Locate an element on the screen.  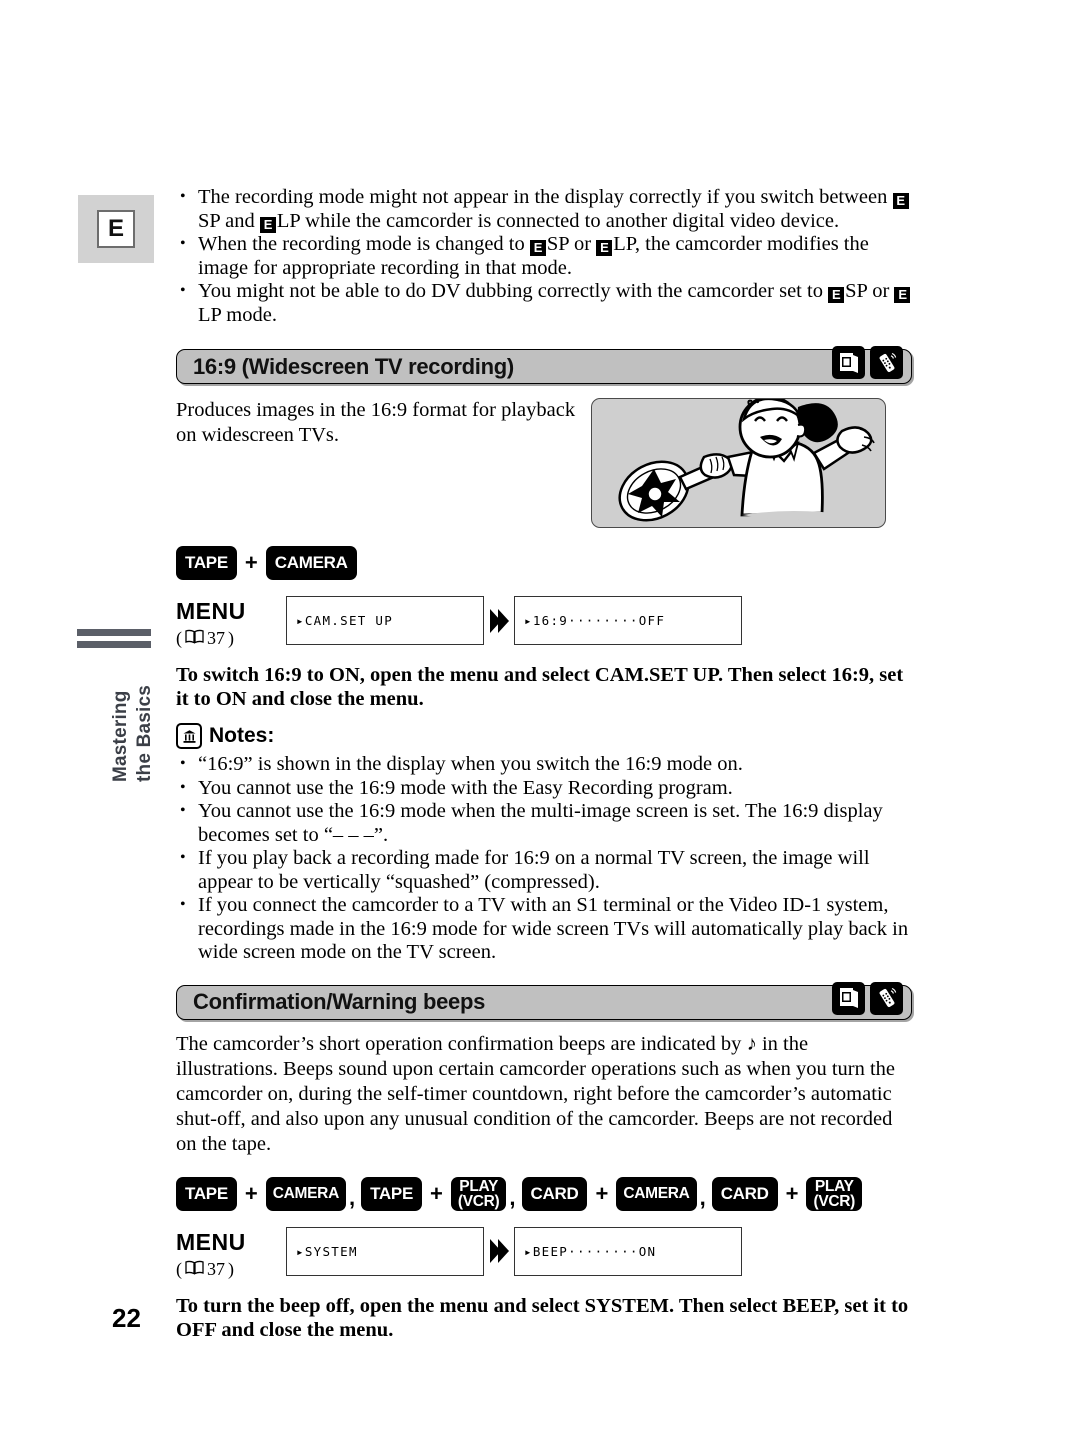
music-note-icon: ♪ is located at coordinates (751, 1043).